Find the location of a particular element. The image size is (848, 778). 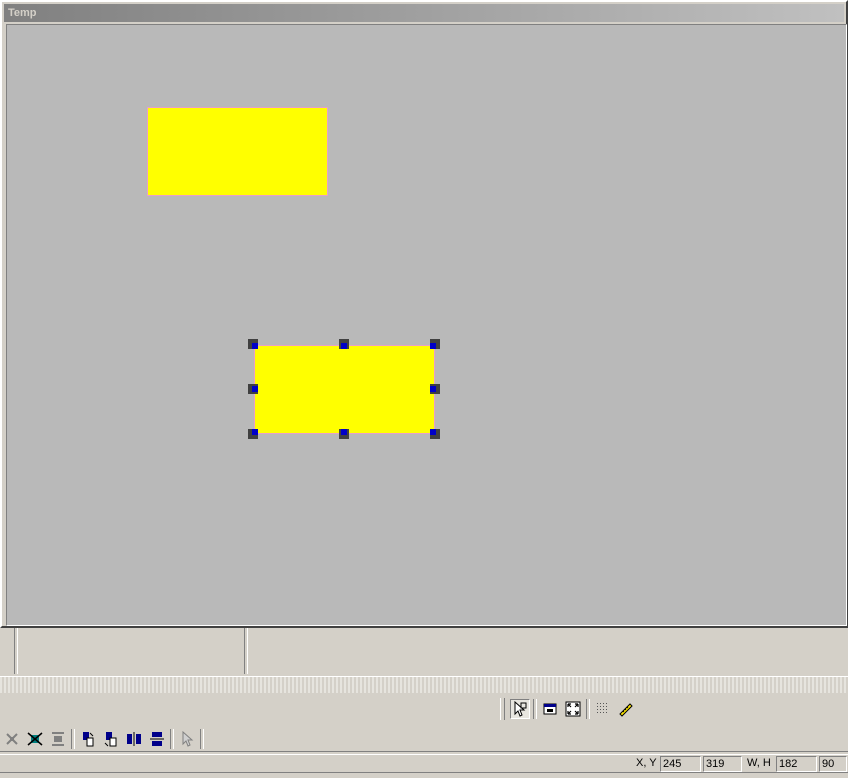

resize-handle-bottom-right is located at coordinates (435, 434).